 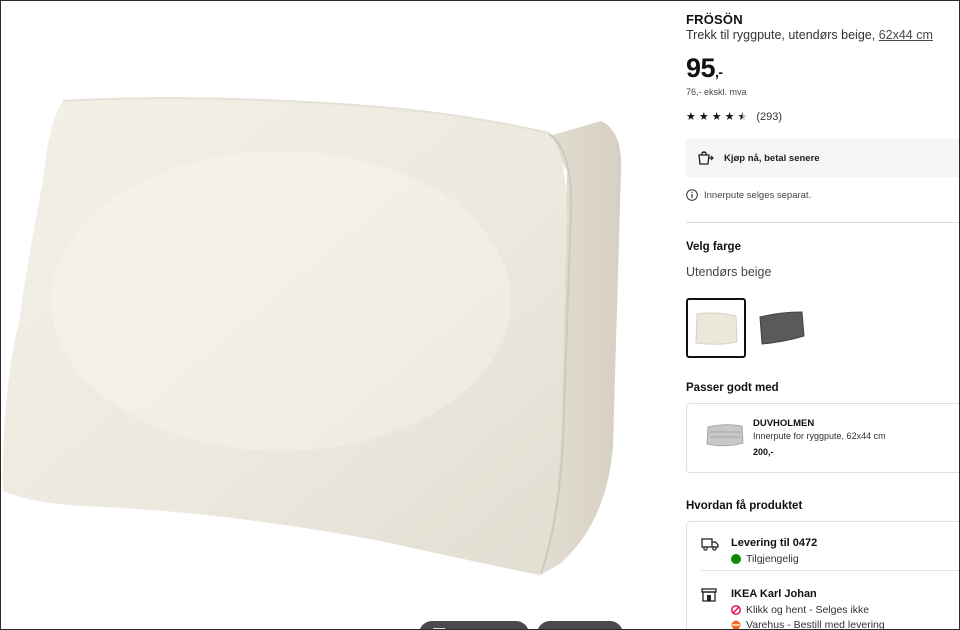 I want to click on divider, so click(x=822, y=222).